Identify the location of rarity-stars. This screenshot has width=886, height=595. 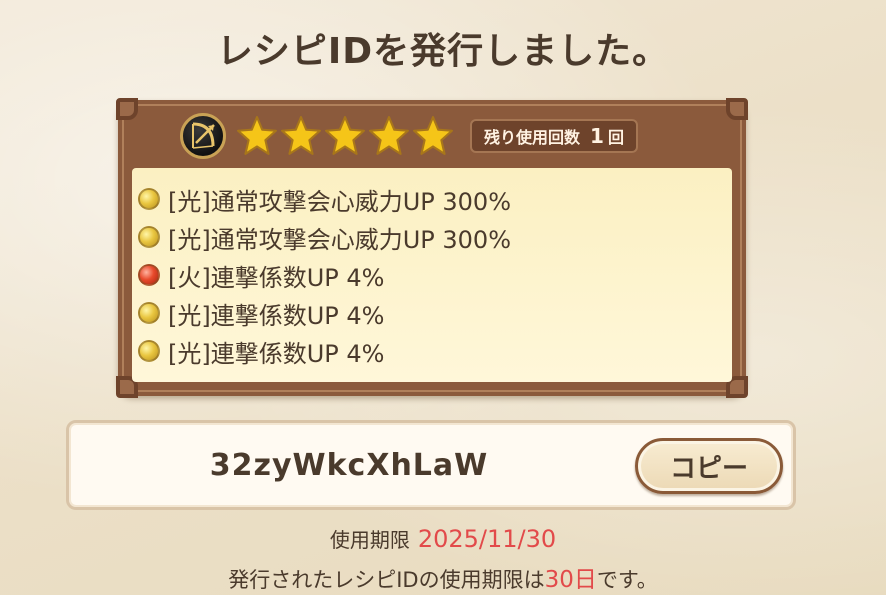
(346, 136).